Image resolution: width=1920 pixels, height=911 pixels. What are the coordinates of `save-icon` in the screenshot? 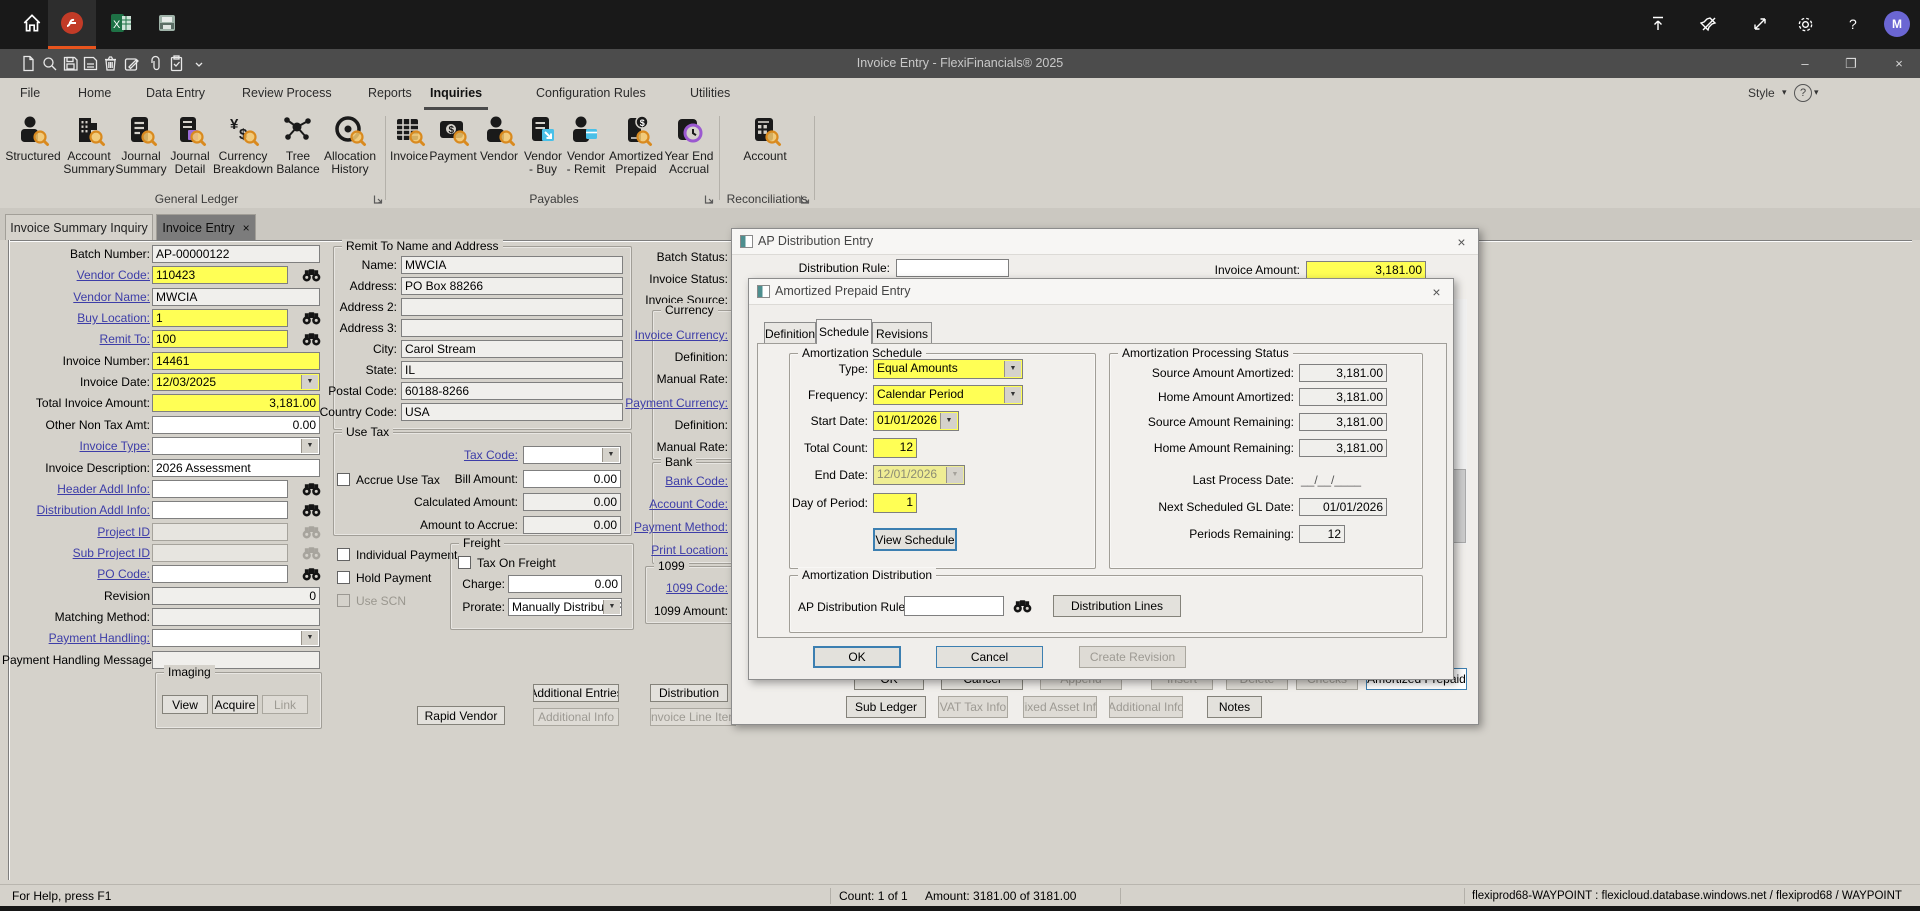 It's located at (70, 63).